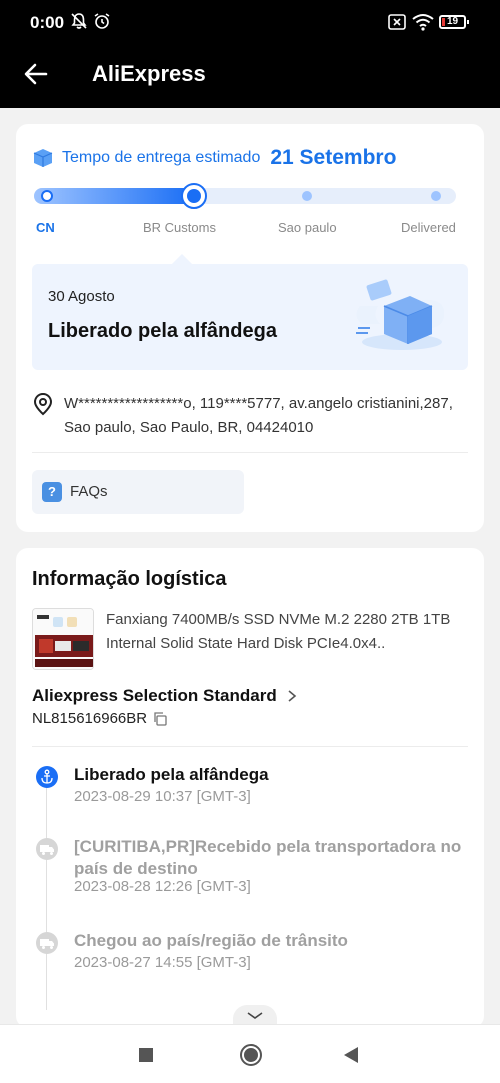 The image size is (500, 1083). What do you see at coordinates (138, 492) in the screenshot?
I see `faq-button: ? FAQs` at bounding box center [138, 492].